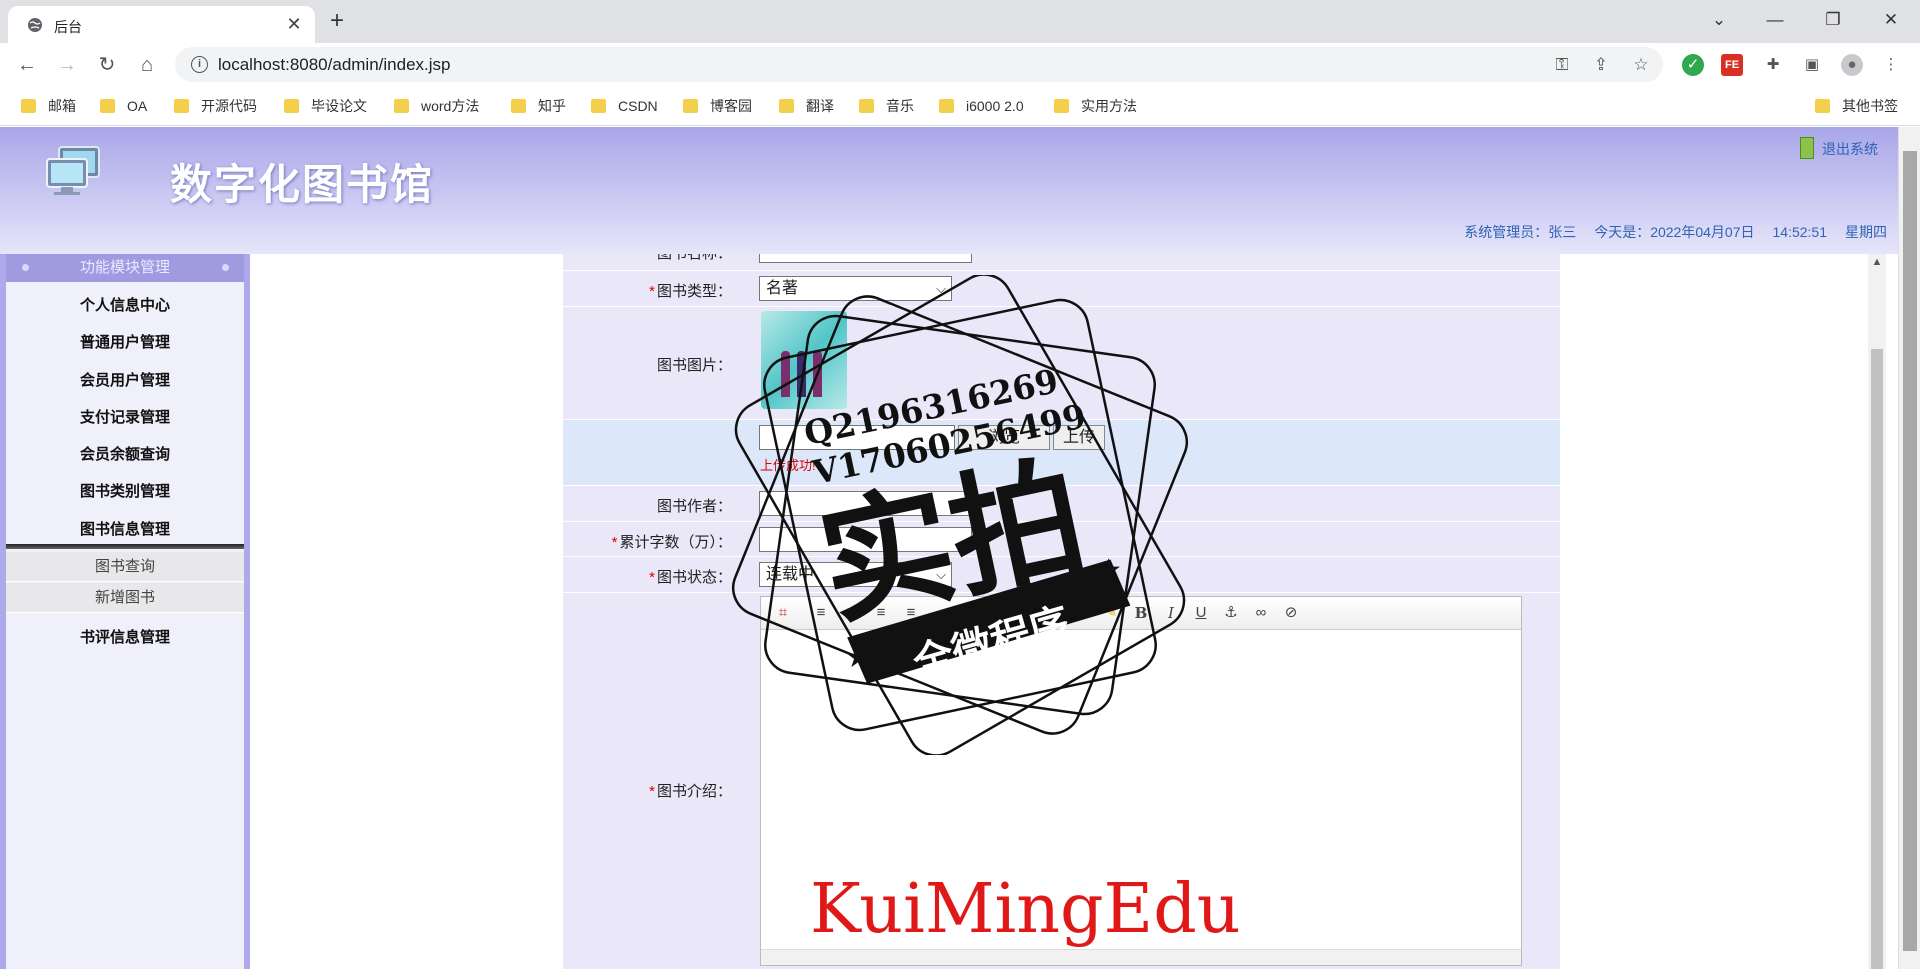 The height and width of the screenshot is (969, 1920). What do you see at coordinates (125, 490) in the screenshot?
I see `sidebar-item-book-categories: 图书类别管理` at bounding box center [125, 490].